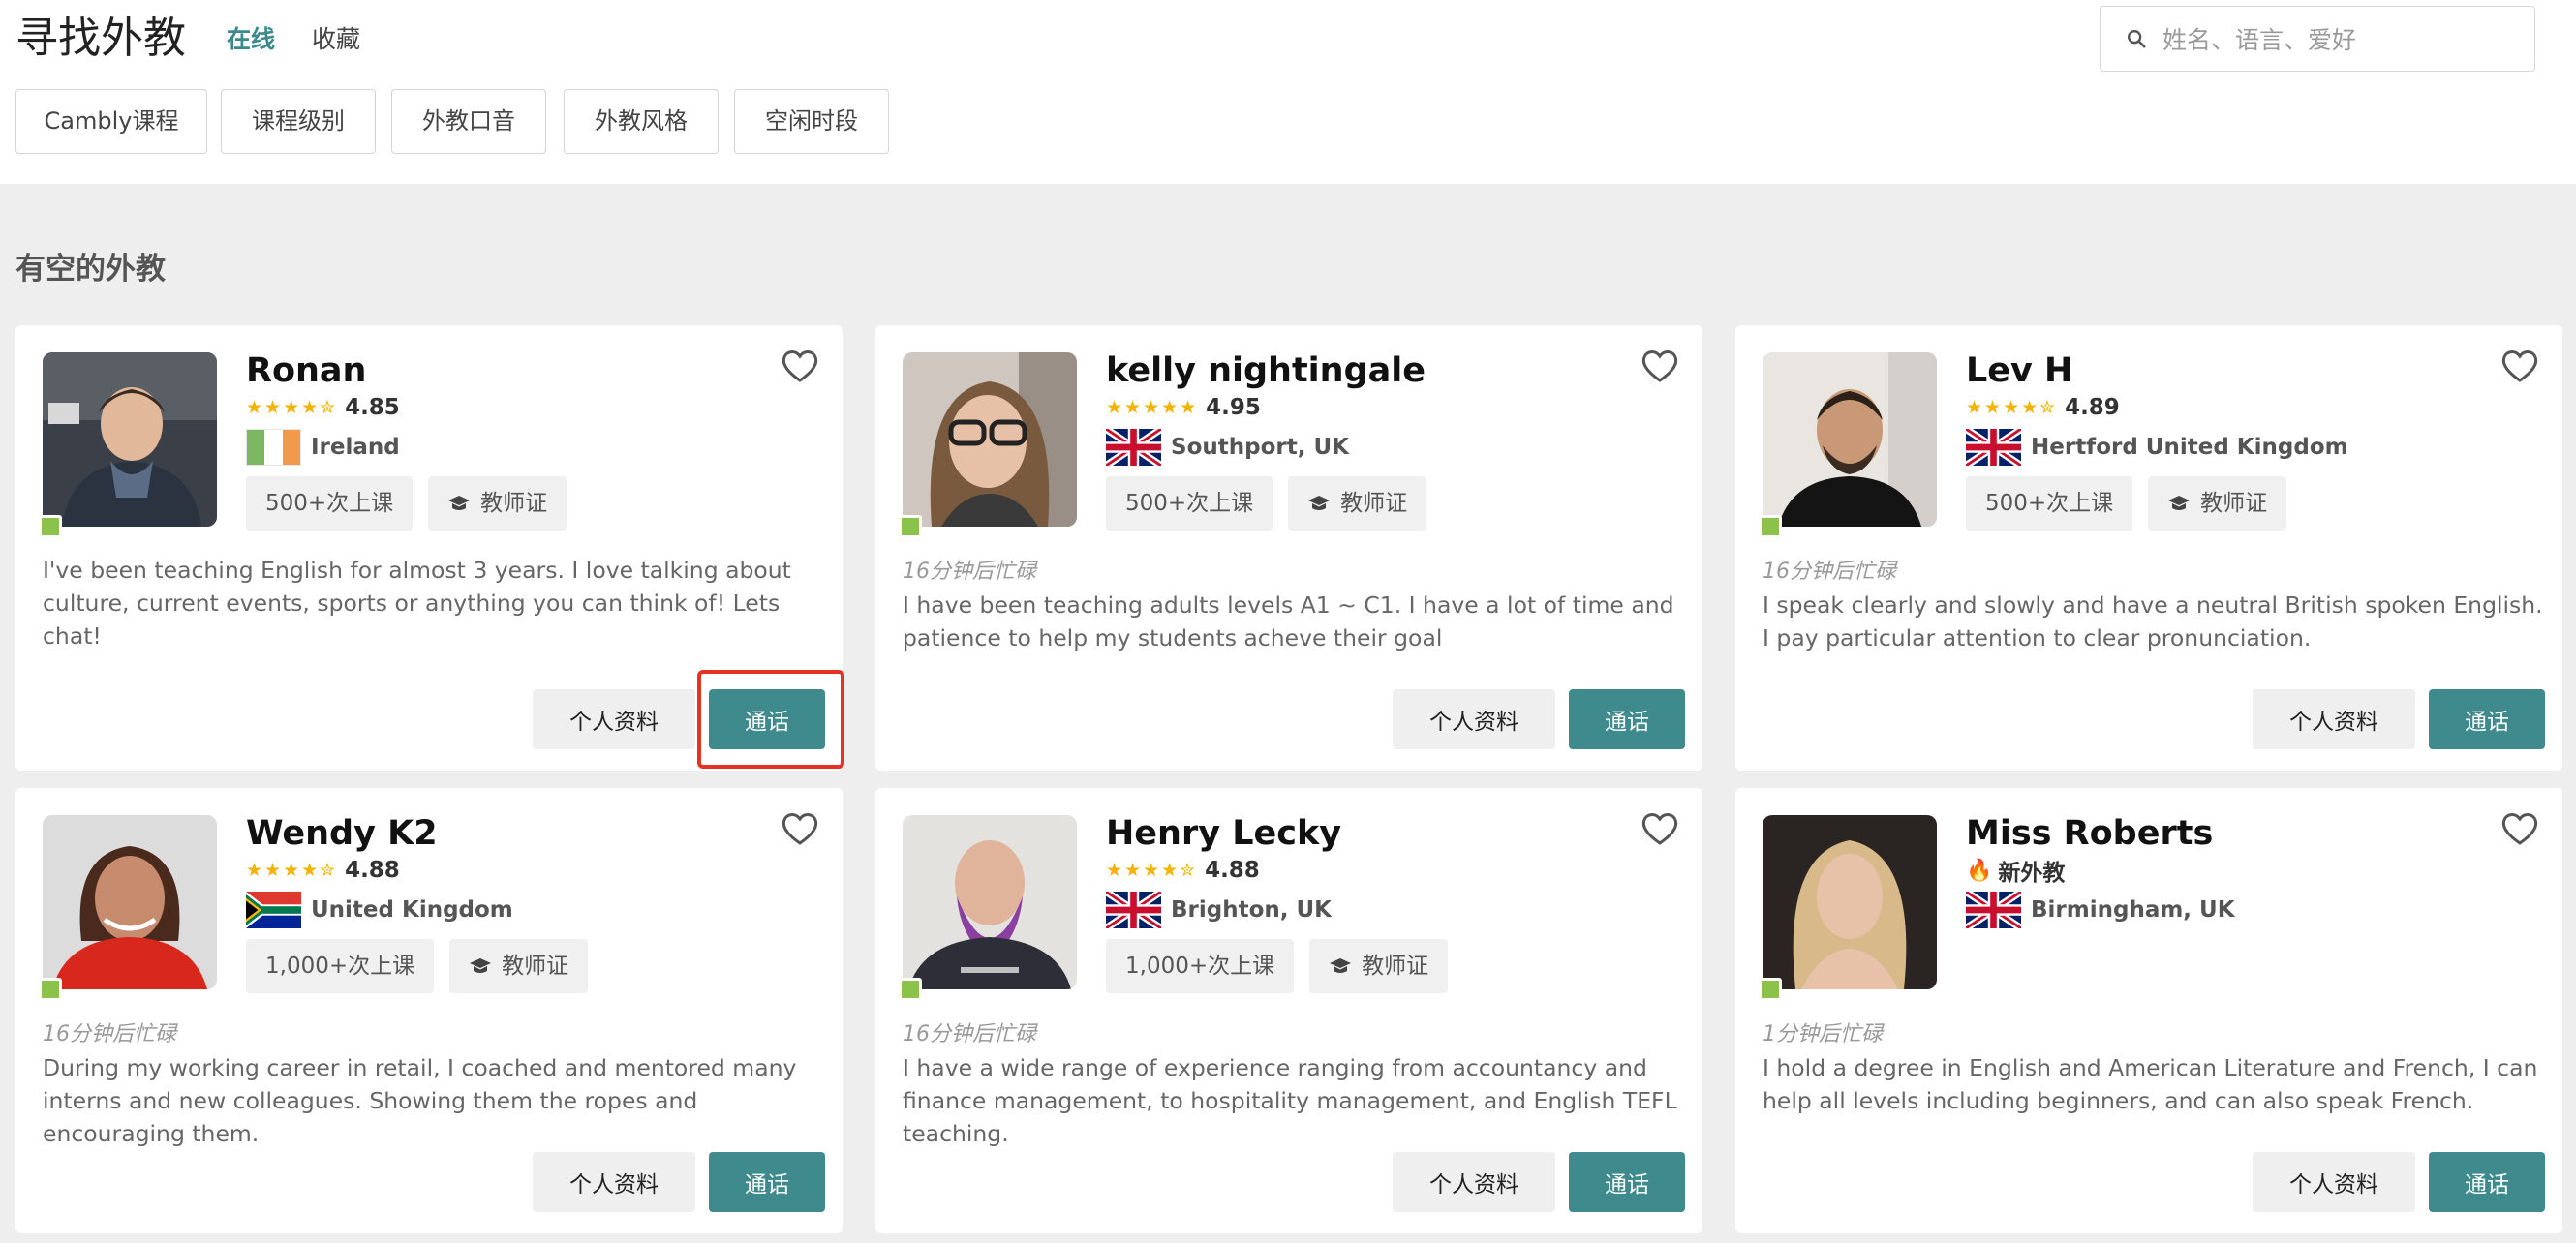 The height and width of the screenshot is (1243, 2576). What do you see at coordinates (342, 834) in the screenshot?
I see `tutor-name: Wendy K2` at bounding box center [342, 834].